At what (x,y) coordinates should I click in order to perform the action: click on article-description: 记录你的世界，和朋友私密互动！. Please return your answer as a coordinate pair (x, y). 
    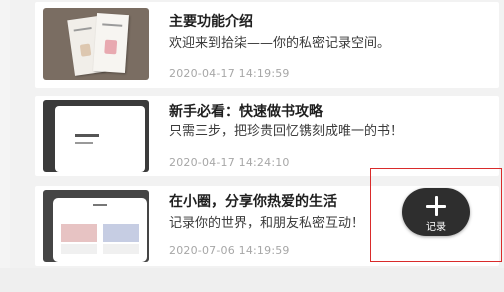
    Looking at the image, I should click on (267, 223).